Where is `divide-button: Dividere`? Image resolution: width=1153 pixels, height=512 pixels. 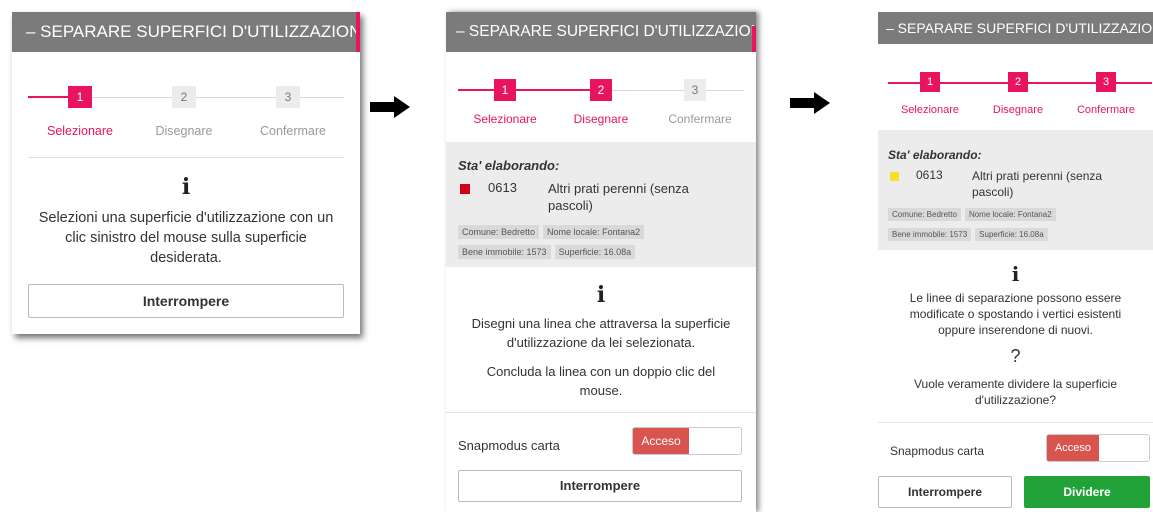
divide-button: Dividere is located at coordinates (1087, 492).